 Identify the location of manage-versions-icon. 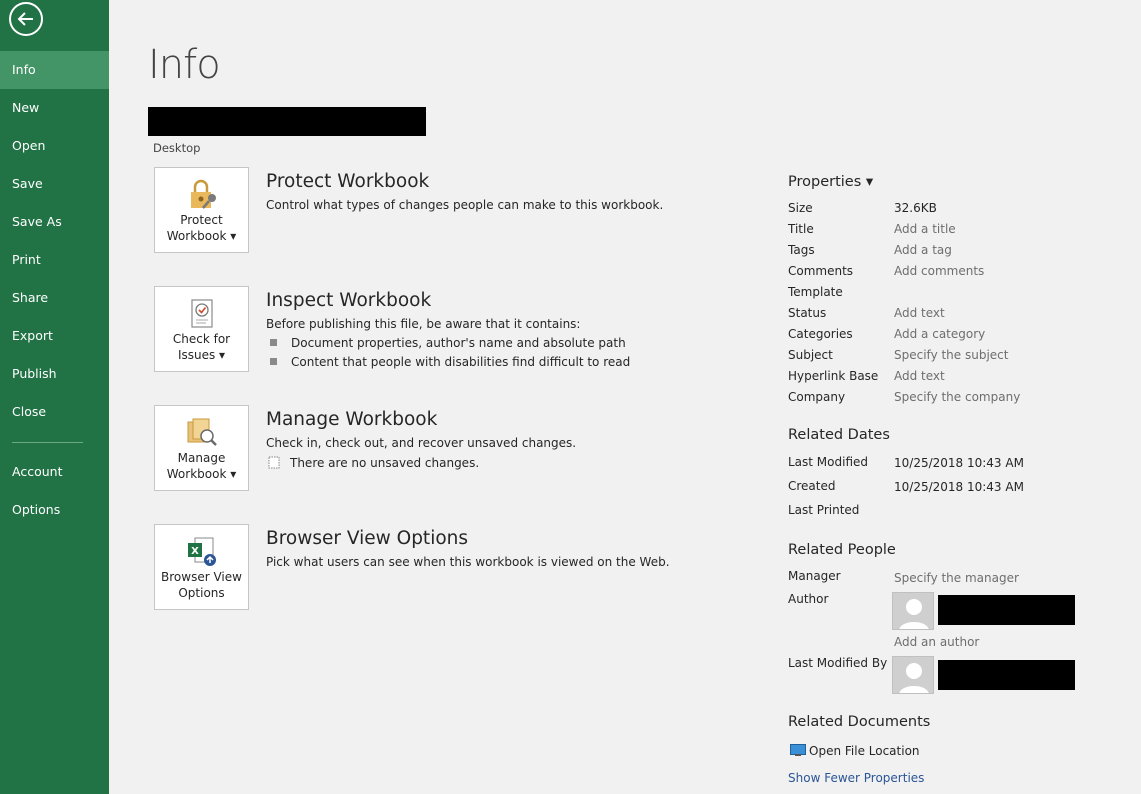
(202, 432).